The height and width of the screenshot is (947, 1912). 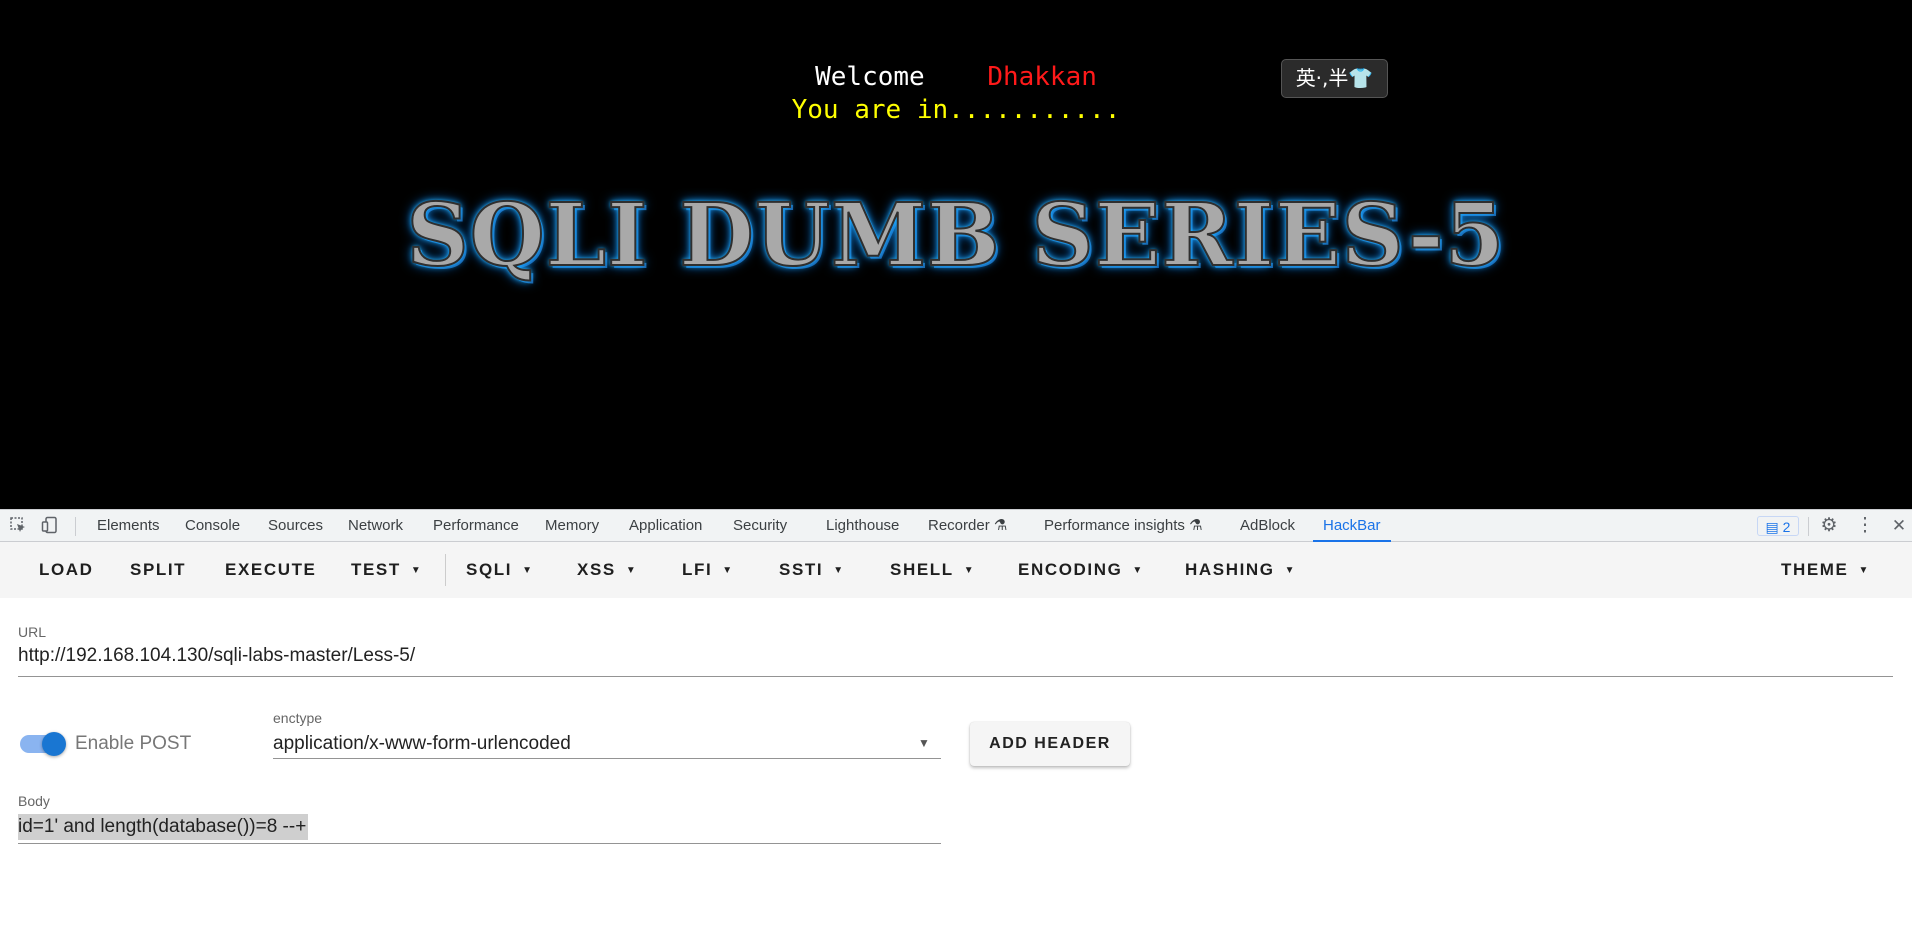 What do you see at coordinates (295, 525) in the screenshot?
I see `tab-sources: Sources` at bounding box center [295, 525].